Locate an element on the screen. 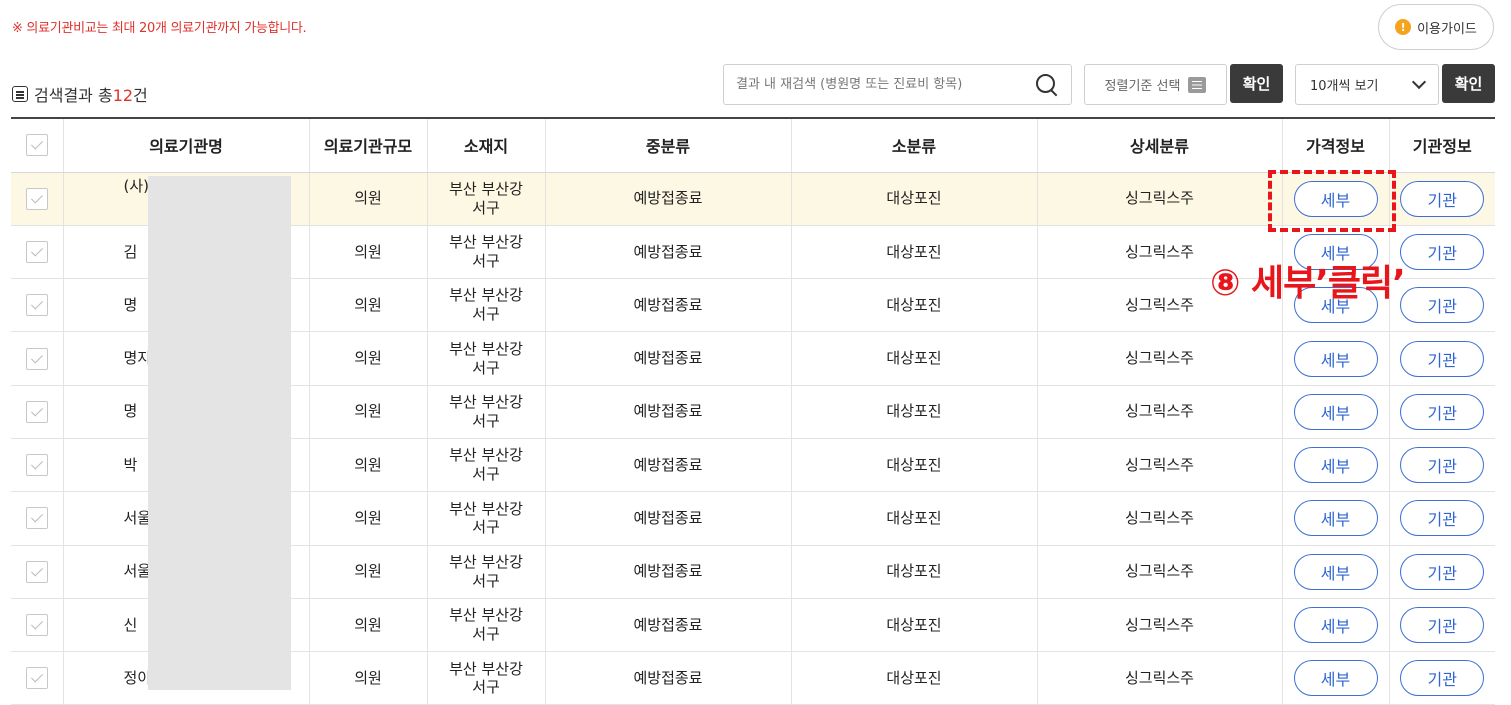 The width and height of the screenshot is (1511, 705). page-size-label: 10개씩 보기 is located at coordinates (1344, 86).